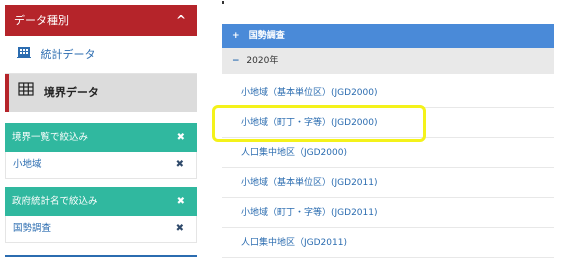 The image size is (567, 267). What do you see at coordinates (319, 123) in the screenshot?
I see `highlight-box` at bounding box center [319, 123].